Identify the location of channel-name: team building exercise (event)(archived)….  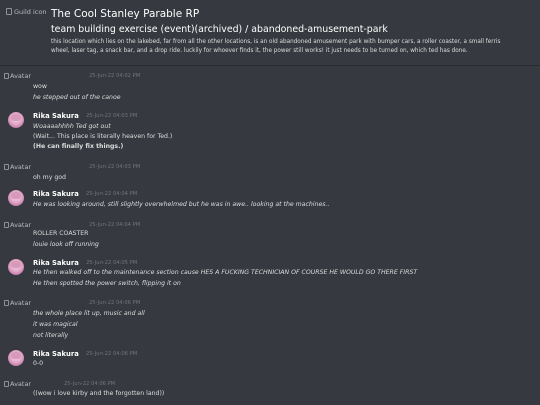
(219, 29).